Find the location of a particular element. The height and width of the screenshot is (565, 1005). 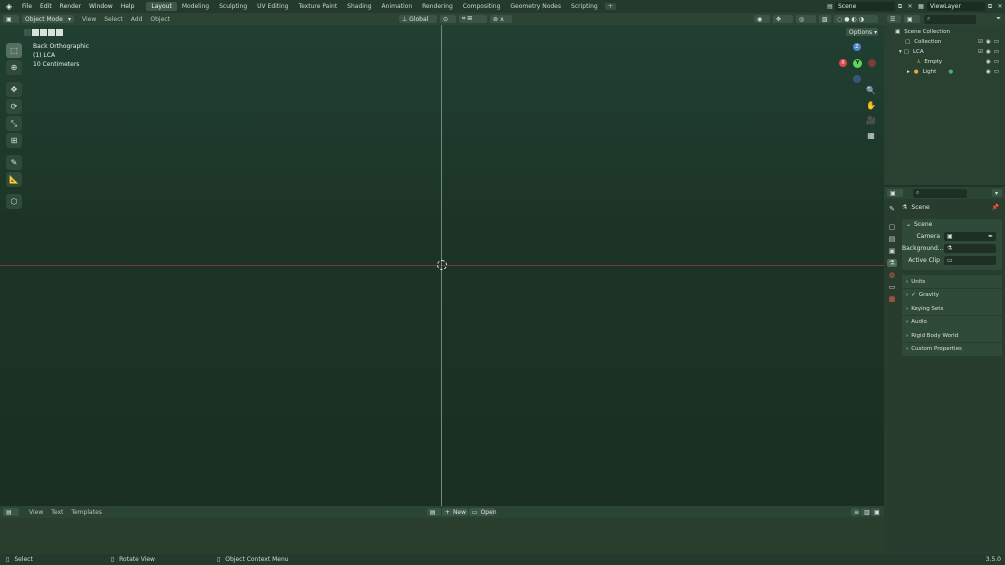

outliner-type-button: ☰ is located at coordinates (894, 19).